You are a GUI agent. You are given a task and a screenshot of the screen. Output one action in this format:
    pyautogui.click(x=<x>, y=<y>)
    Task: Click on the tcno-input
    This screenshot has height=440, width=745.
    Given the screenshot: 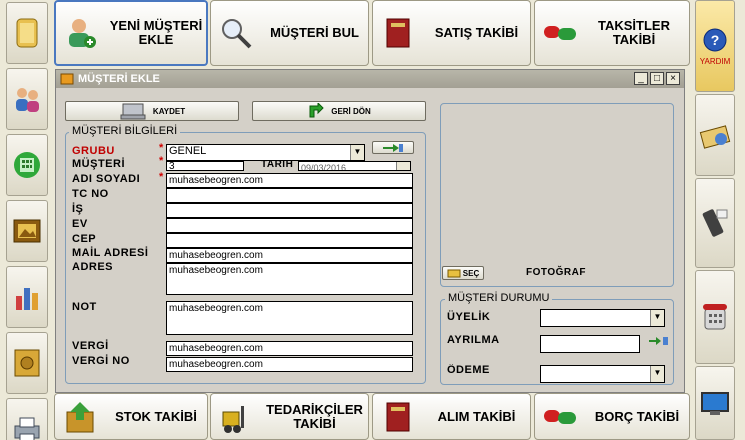 What is the action you would take?
    pyautogui.click(x=289, y=195)
    